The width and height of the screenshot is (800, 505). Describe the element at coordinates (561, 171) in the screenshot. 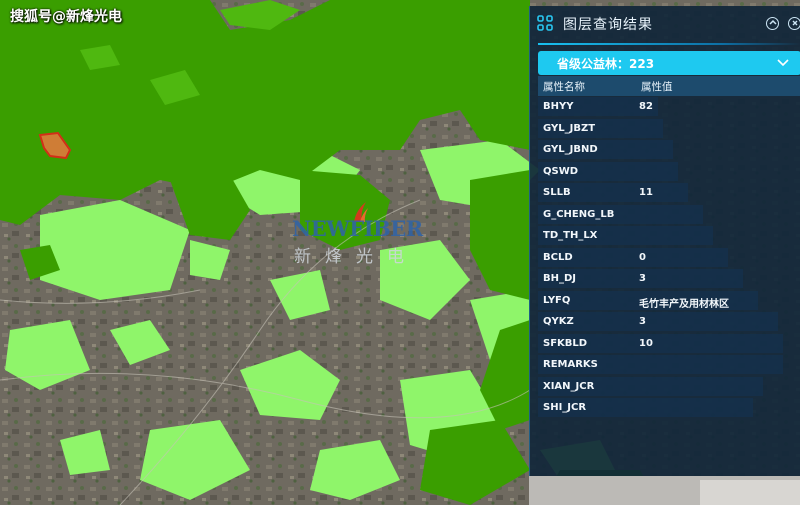

I see `attribute-name: QSWD` at that location.